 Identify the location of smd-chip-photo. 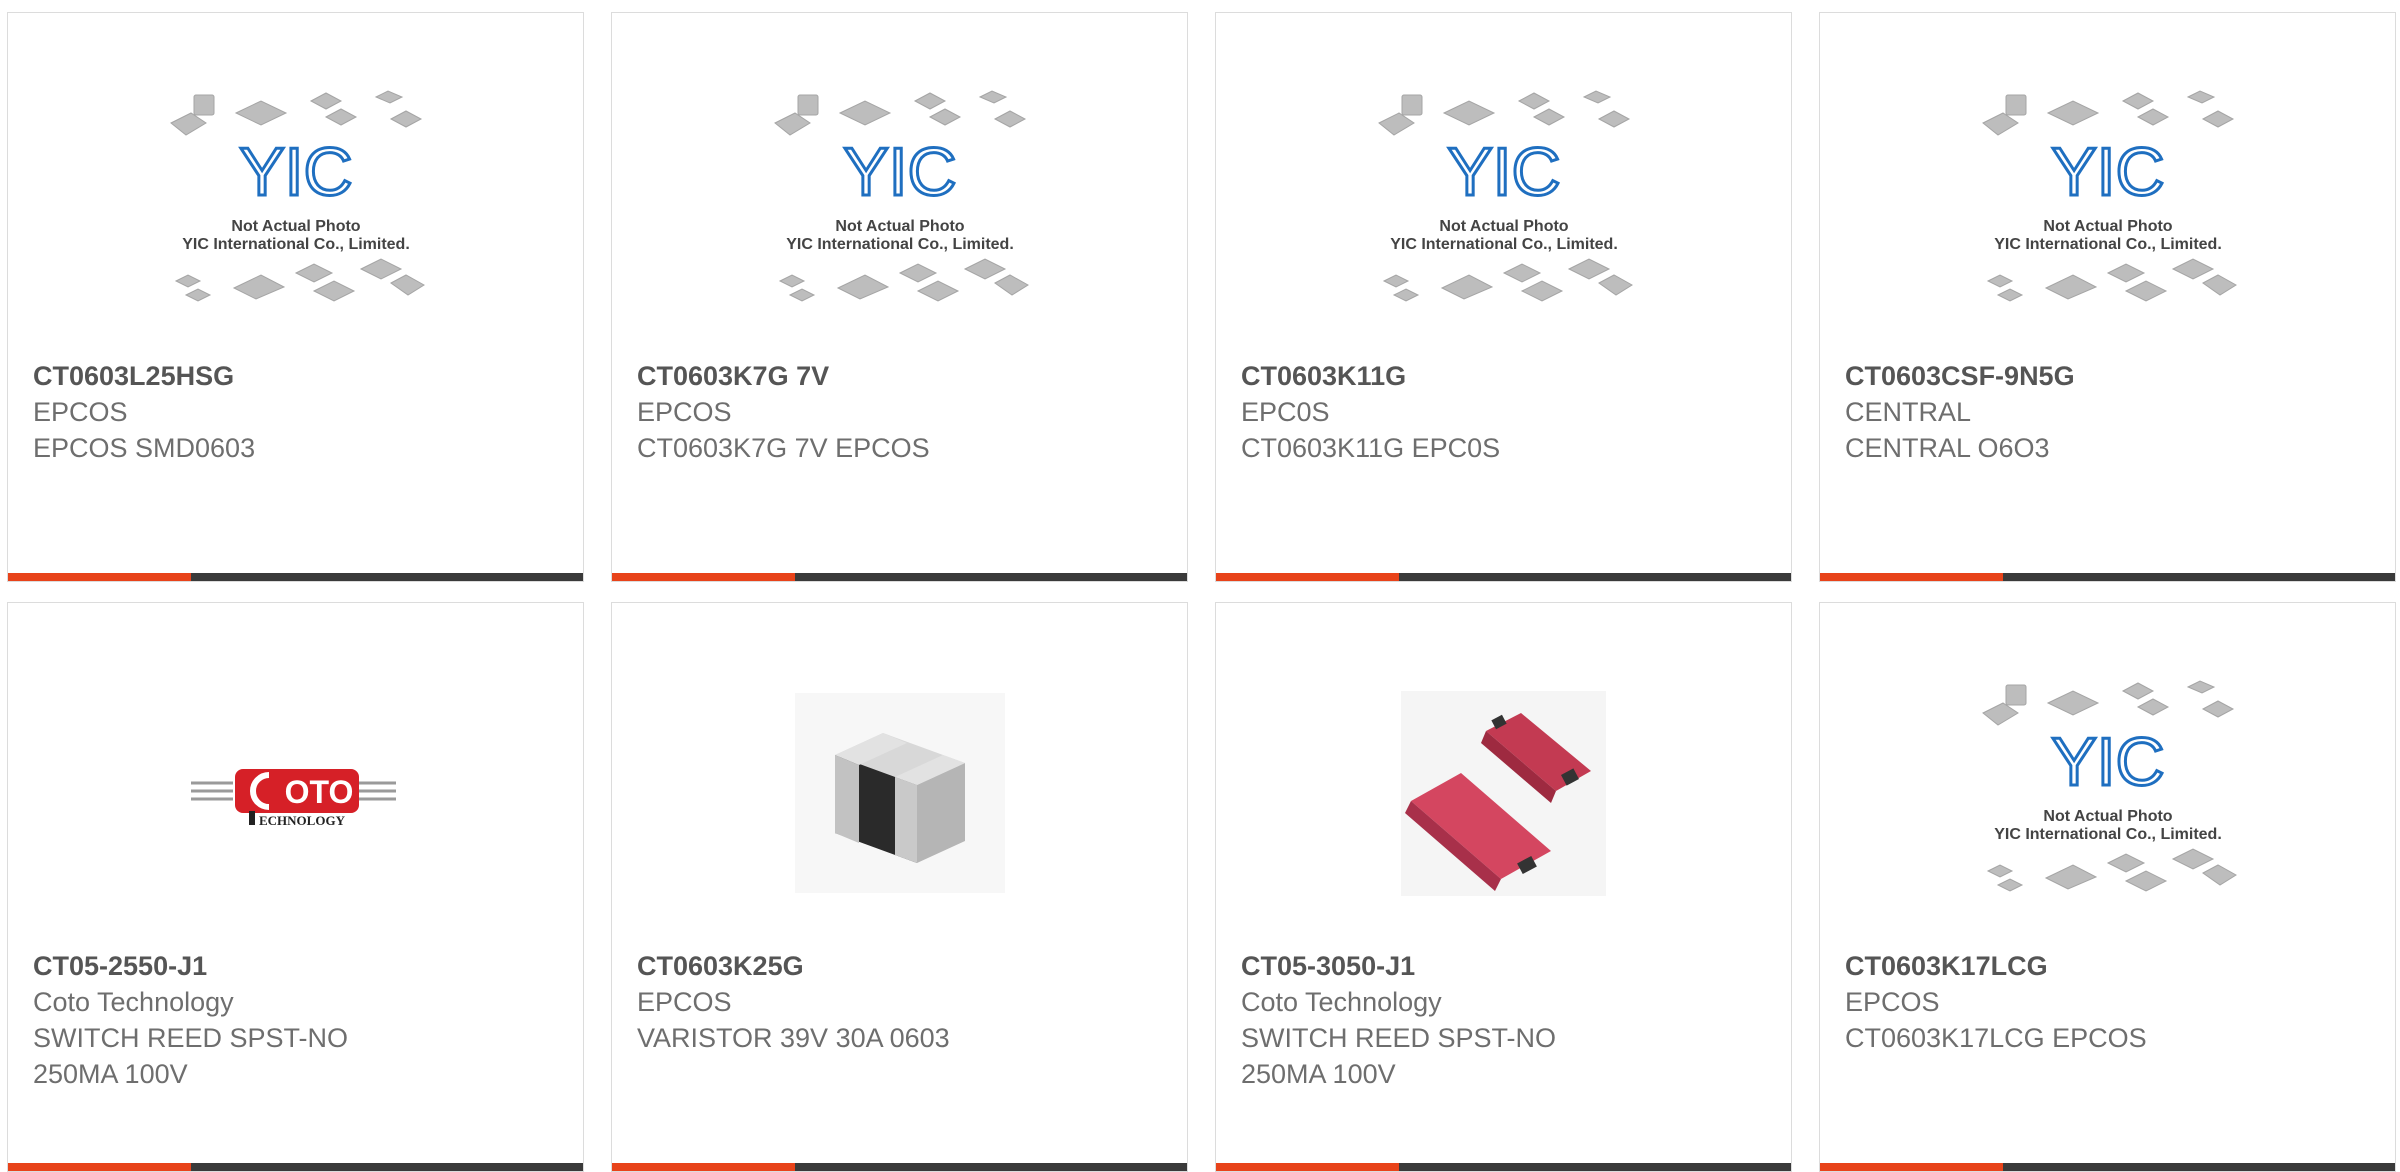
(899, 793).